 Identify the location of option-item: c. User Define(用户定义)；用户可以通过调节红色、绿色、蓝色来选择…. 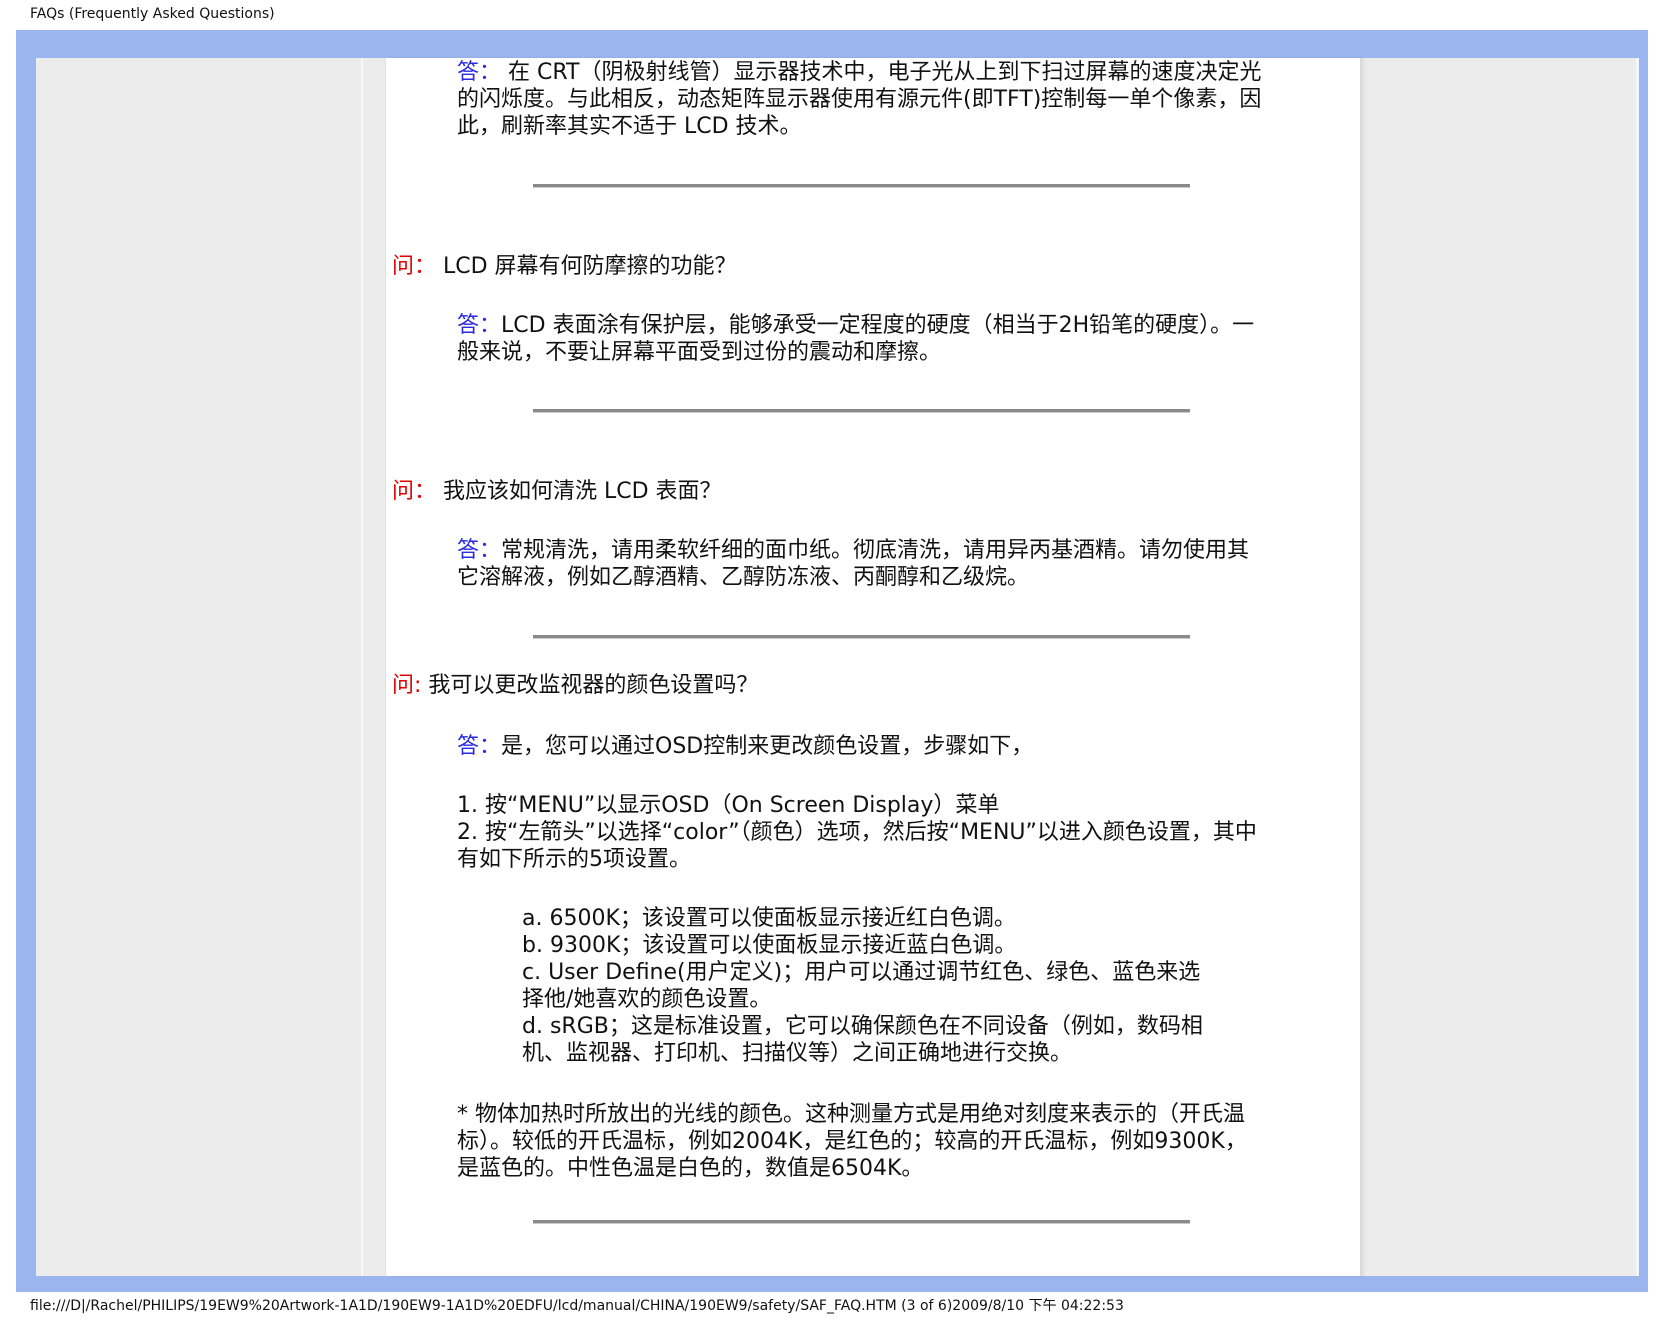
(861, 986).